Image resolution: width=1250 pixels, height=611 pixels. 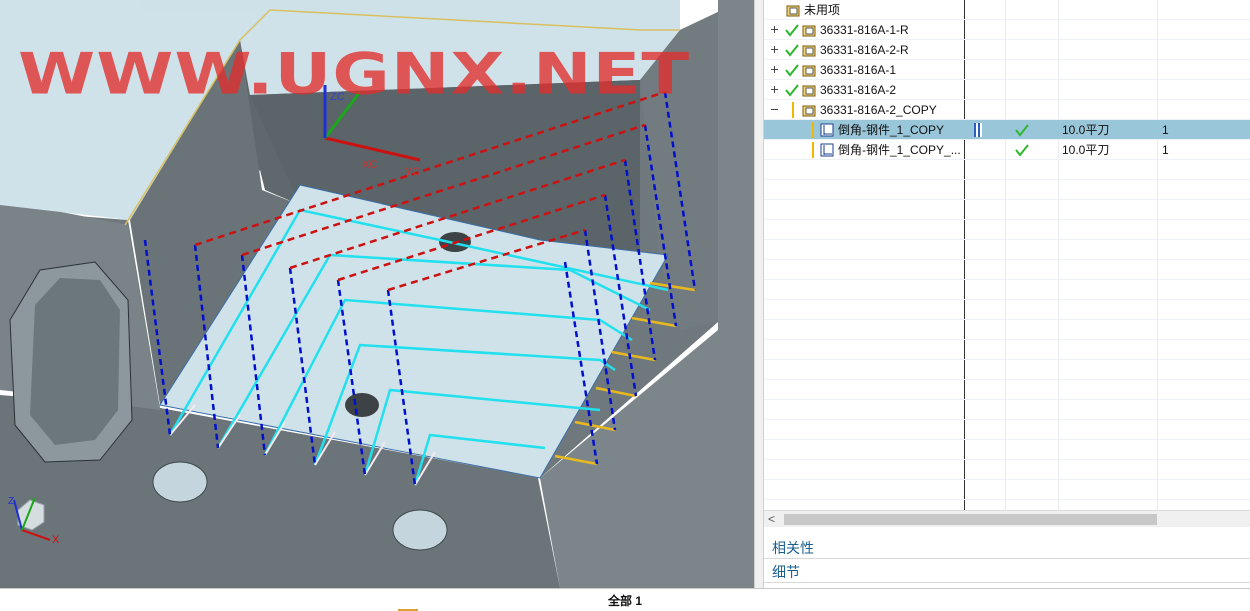 What do you see at coordinates (771, 519) in the screenshot?
I see `scroll-left-icon: <` at bounding box center [771, 519].